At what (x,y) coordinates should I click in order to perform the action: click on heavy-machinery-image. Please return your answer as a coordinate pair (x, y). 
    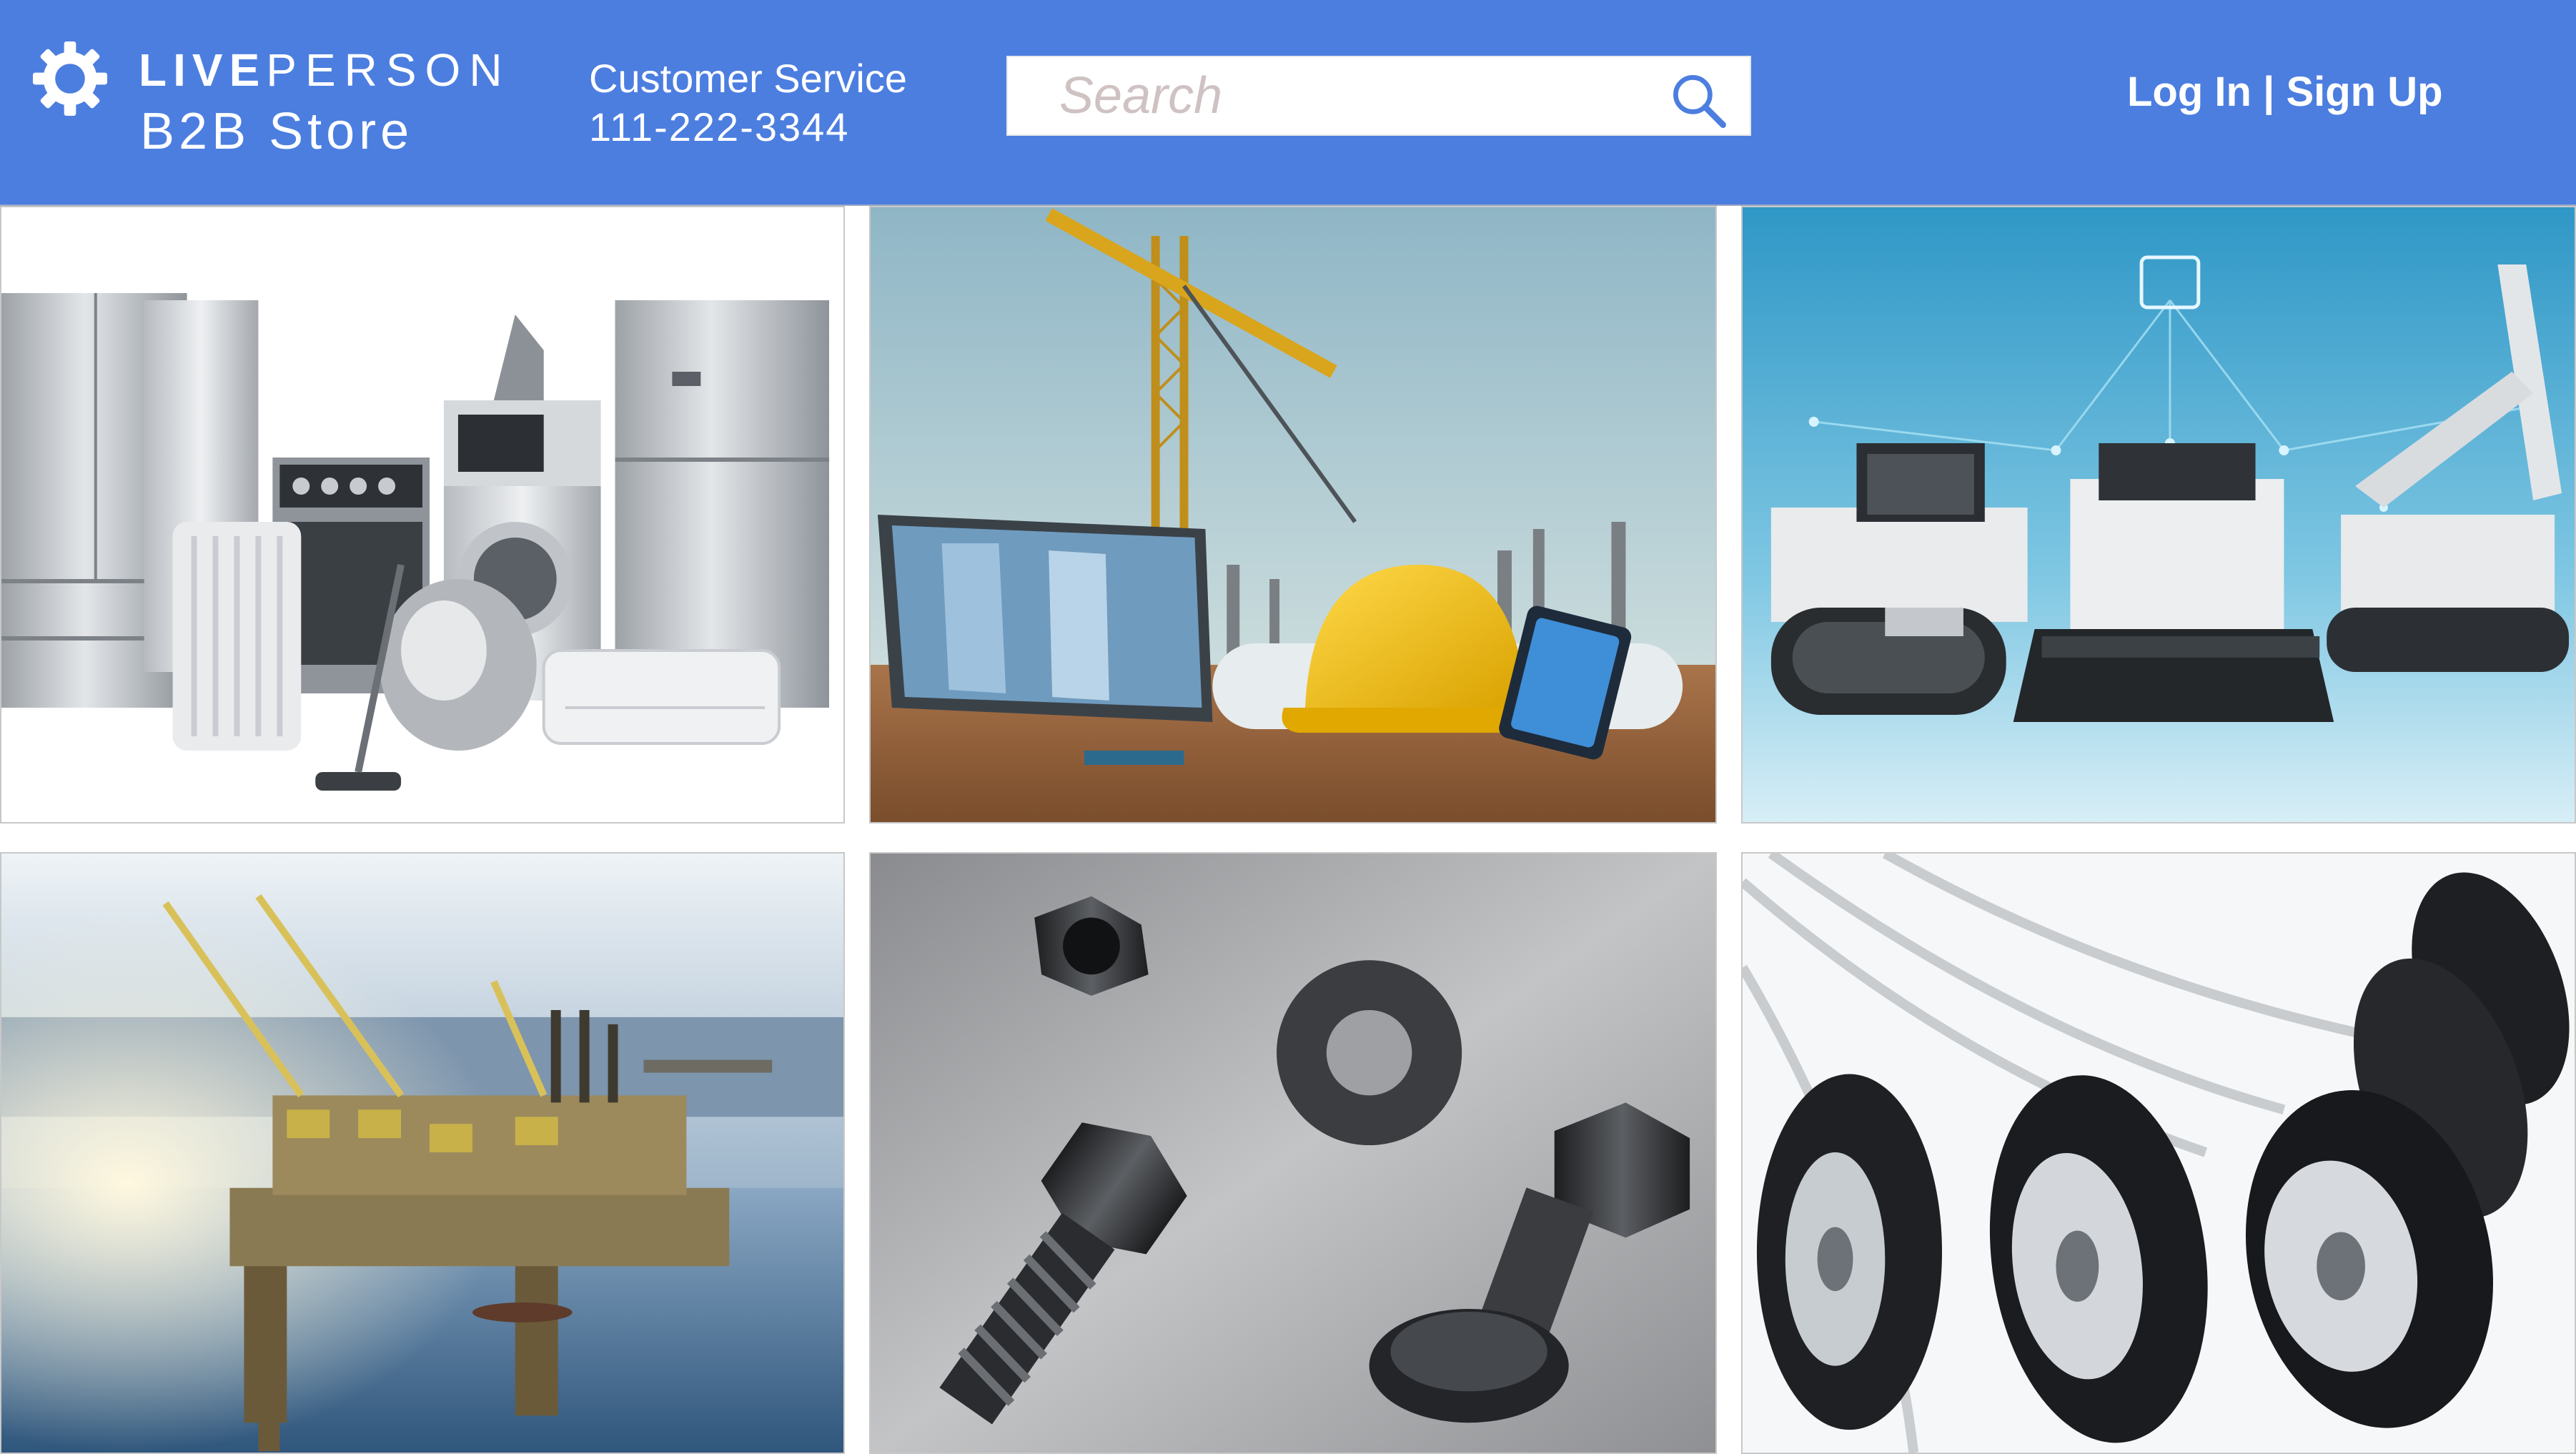
    Looking at the image, I should click on (2159, 514).